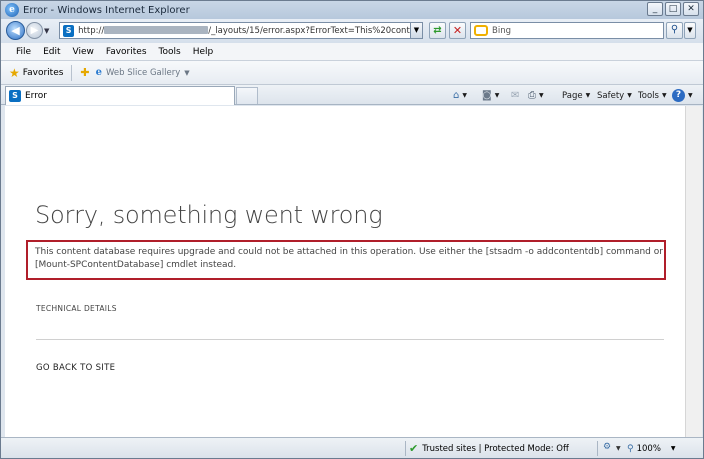 This screenshot has width=704, height=459. What do you see at coordinates (567, 30) in the screenshot?
I see `search-box: Bing` at bounding box center [567, 30].